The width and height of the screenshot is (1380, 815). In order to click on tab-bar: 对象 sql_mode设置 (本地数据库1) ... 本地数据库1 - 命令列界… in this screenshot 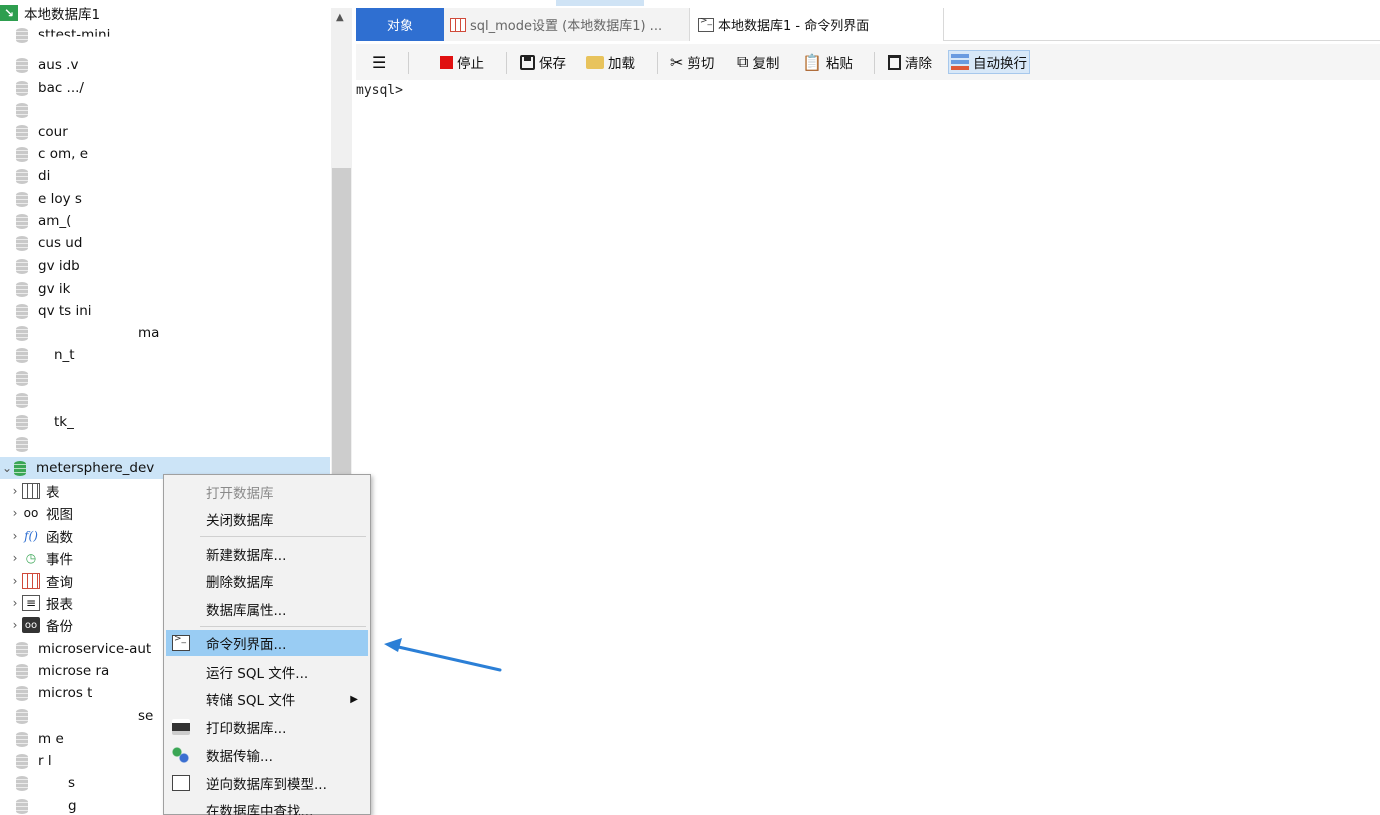, I will do `click(868, 24)`.